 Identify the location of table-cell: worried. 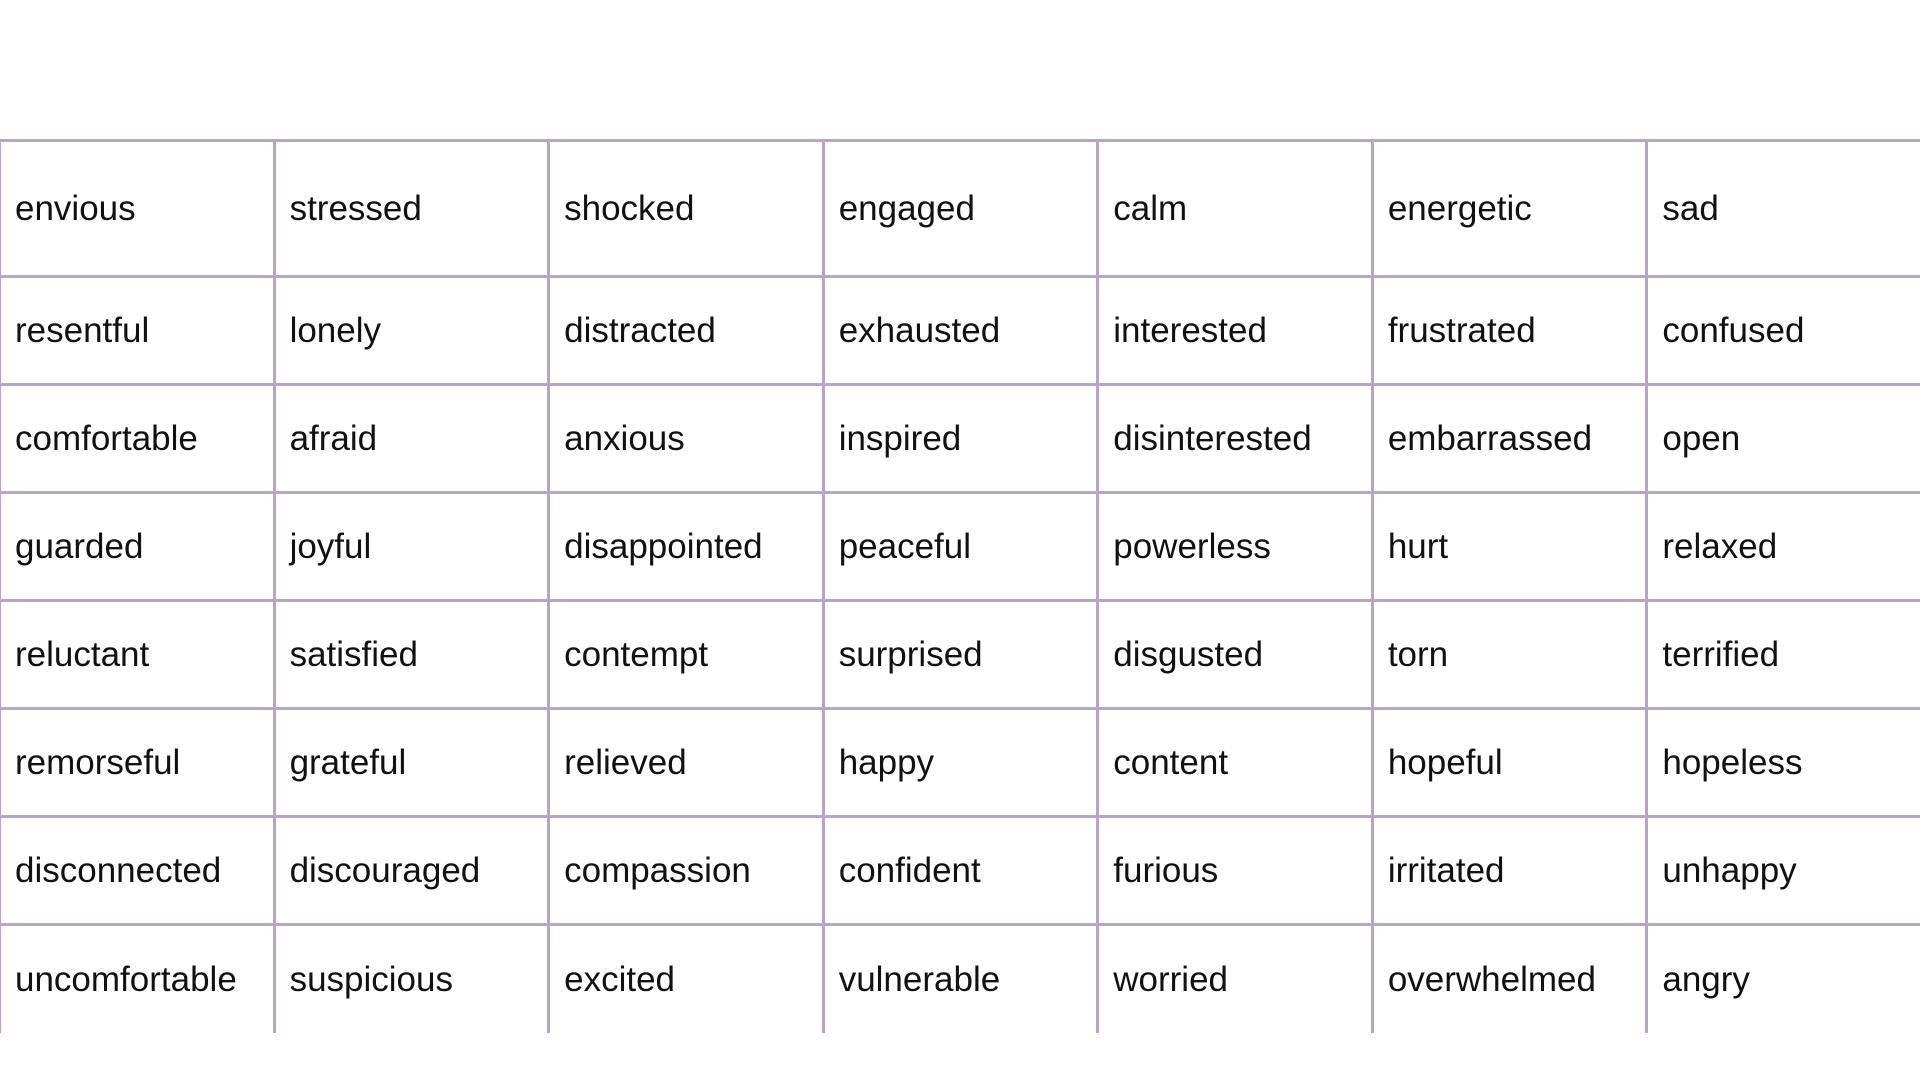
(1235, 978).